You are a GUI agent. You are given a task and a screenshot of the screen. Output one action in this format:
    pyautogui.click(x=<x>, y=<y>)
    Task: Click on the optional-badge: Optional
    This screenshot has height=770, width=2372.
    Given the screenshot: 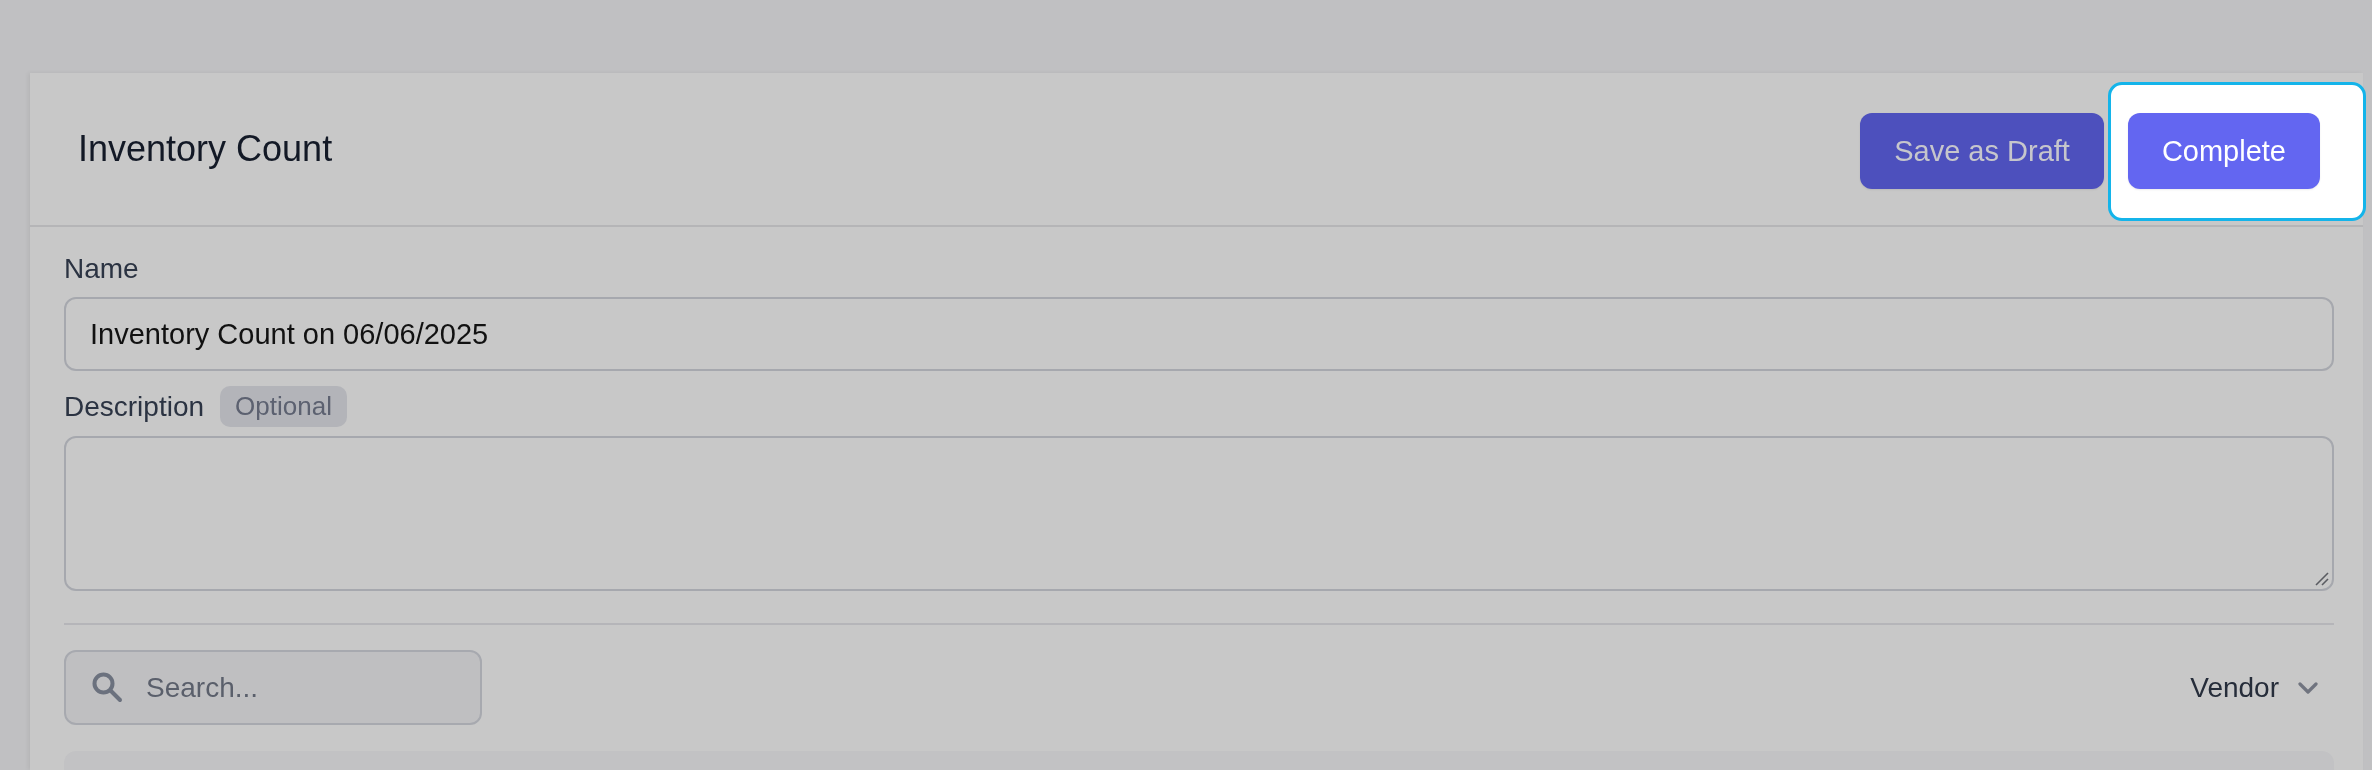 What is the action you would take?
    pyautogui.click(x=283, y=406)
    